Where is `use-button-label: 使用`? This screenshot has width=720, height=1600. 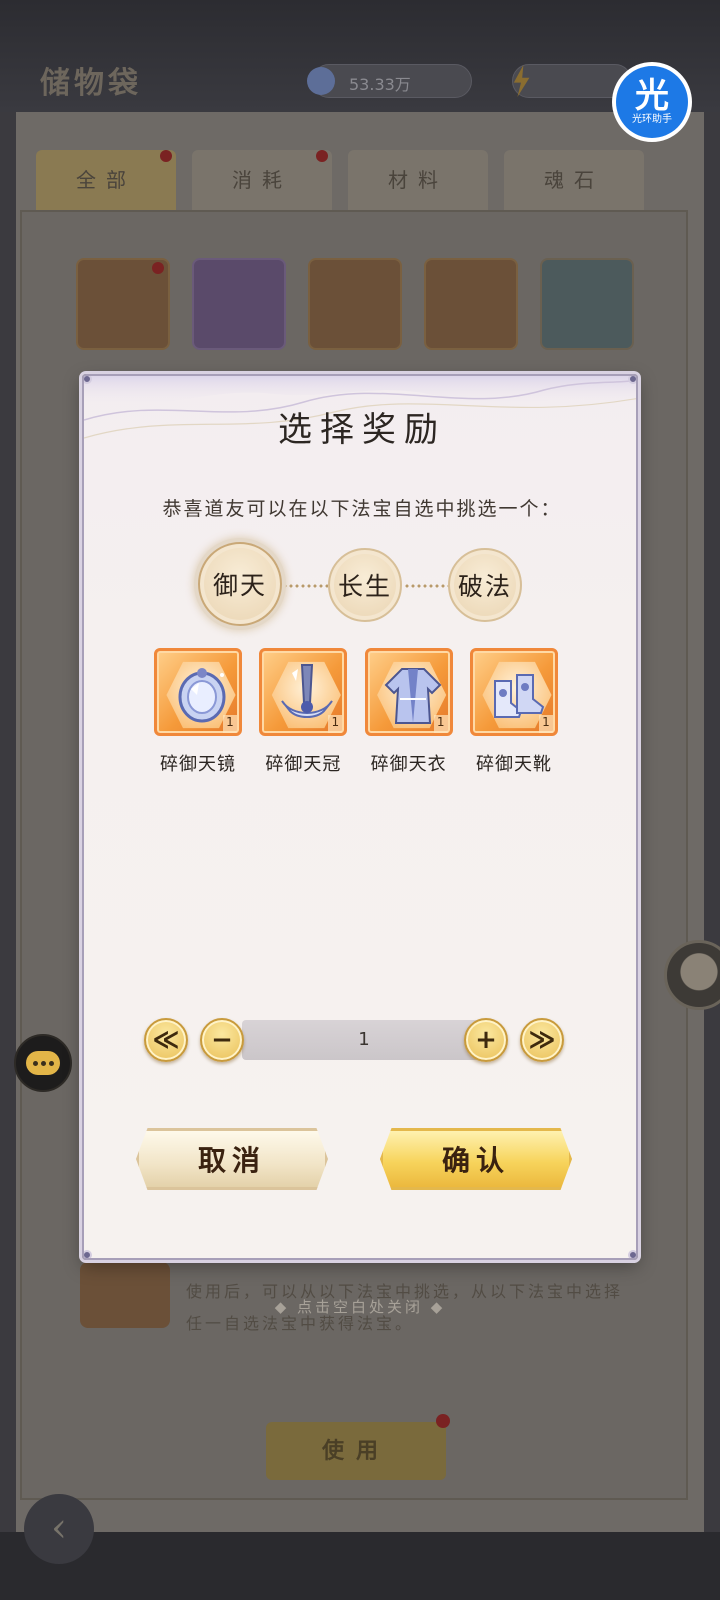 use-button-label: 使用 is located at coordinates (355, 1451).